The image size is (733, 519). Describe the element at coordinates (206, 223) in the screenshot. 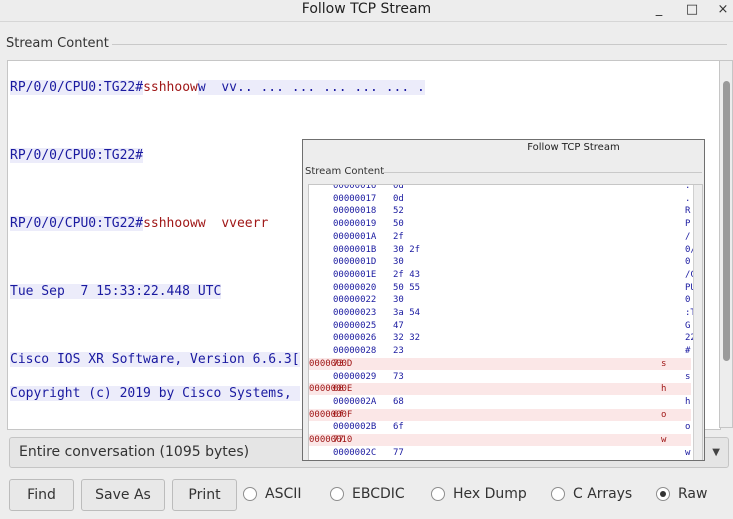

I see `server-text: sshhooww vveerr` at that location.